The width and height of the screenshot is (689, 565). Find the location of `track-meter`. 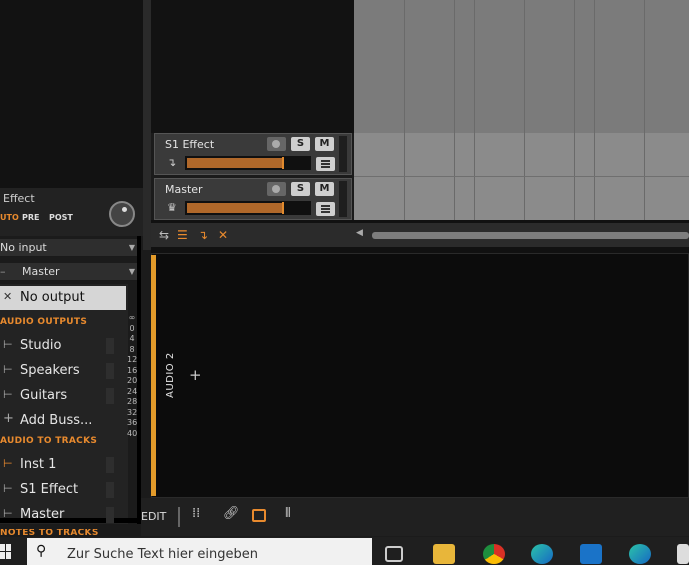

track-meter is located at coordinates (343, 199).